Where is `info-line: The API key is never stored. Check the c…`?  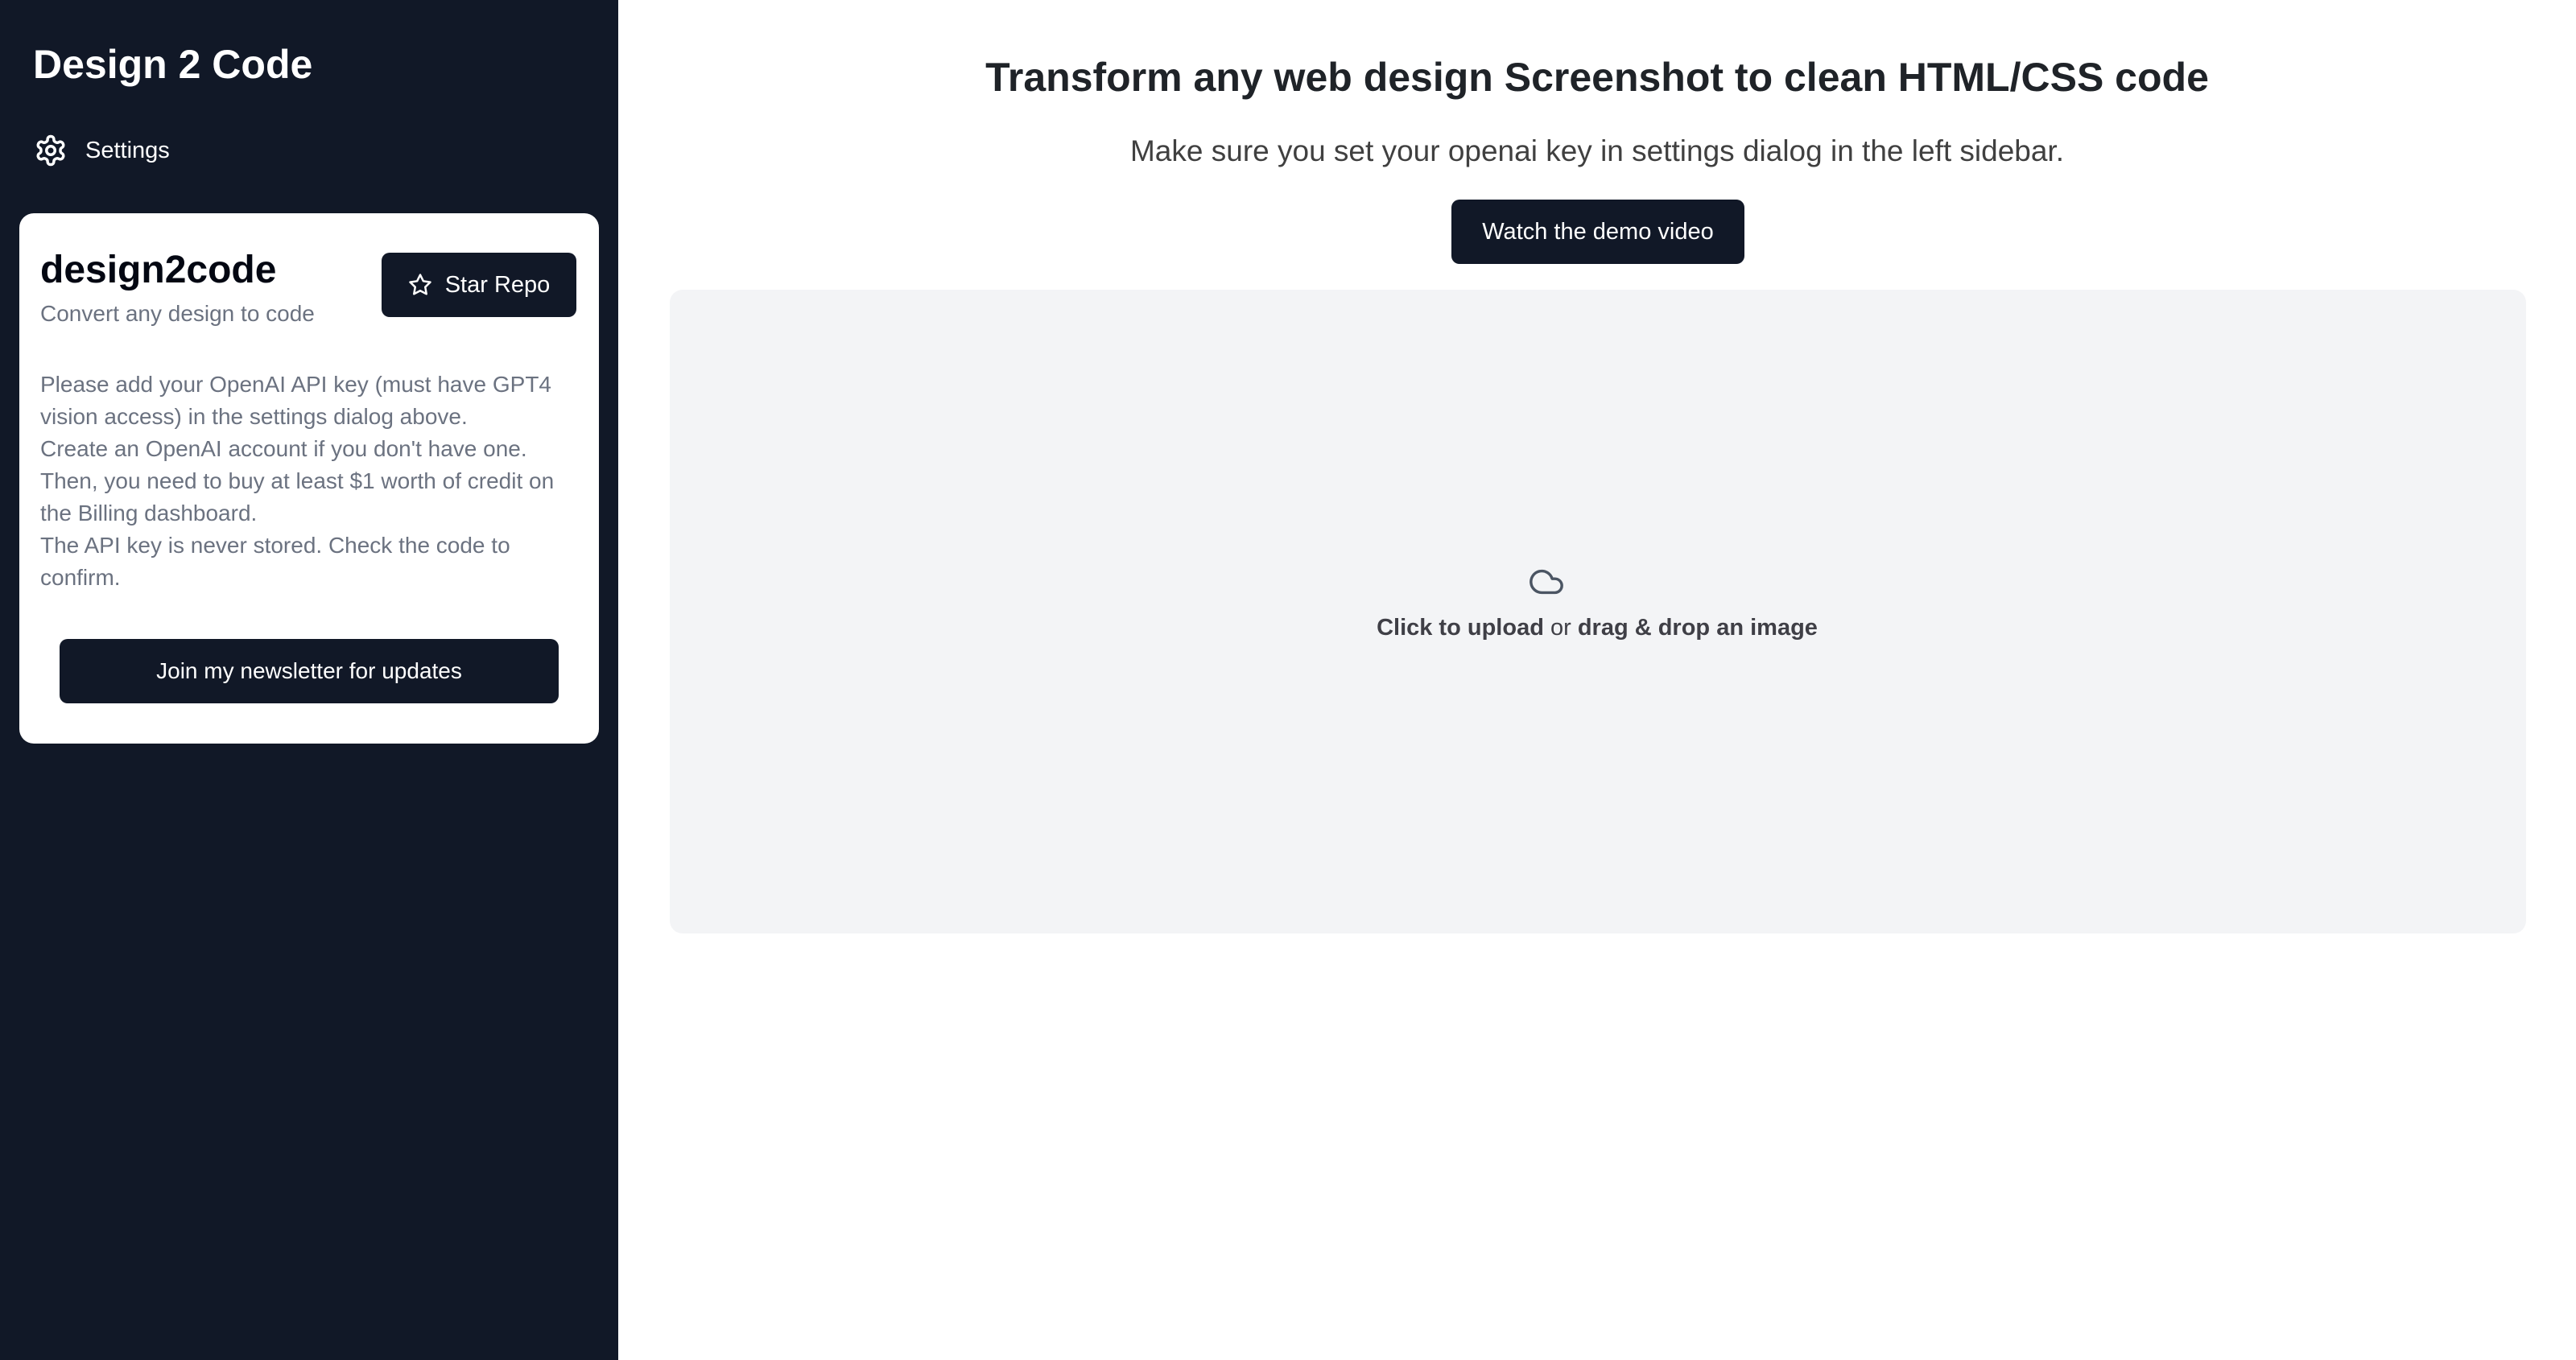 info-line: The API key is never stored. Check the c… is located at coordinates (275, 561).